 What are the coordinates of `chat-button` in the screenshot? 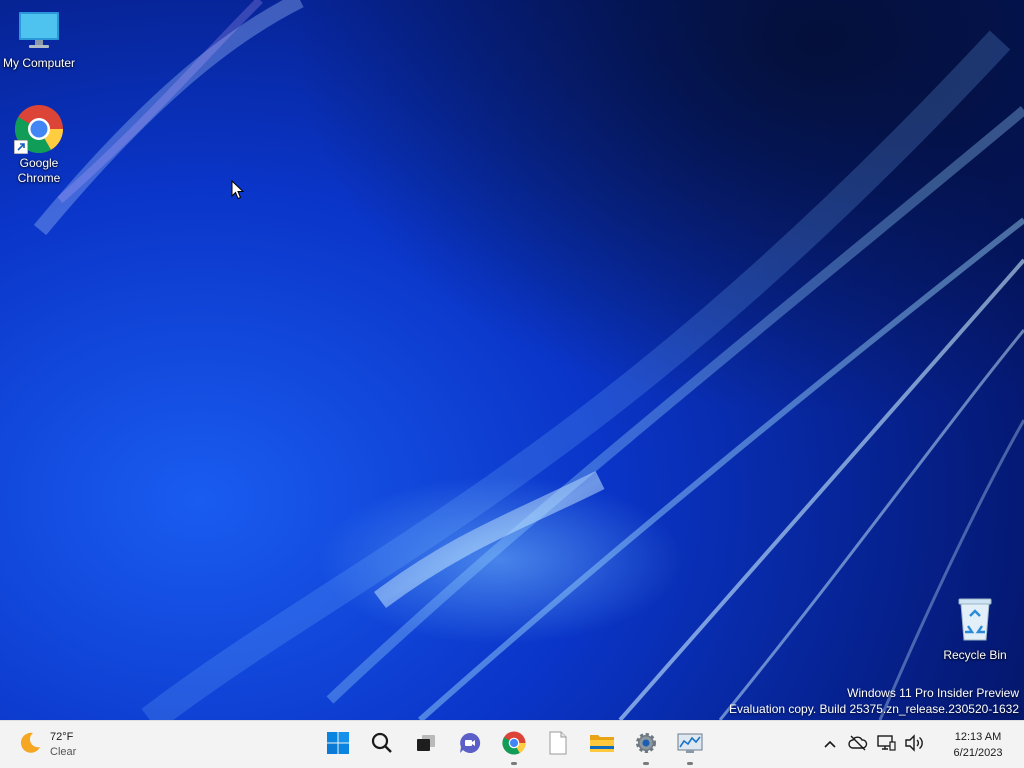 It's located at (470, 745).